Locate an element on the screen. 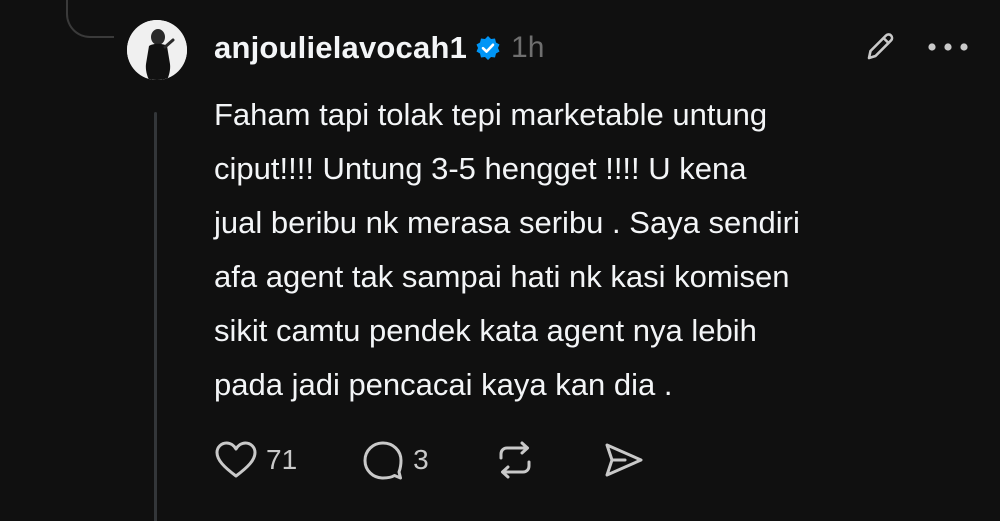  username: anjoulielavocah1 is located at coordinates (340, 48).